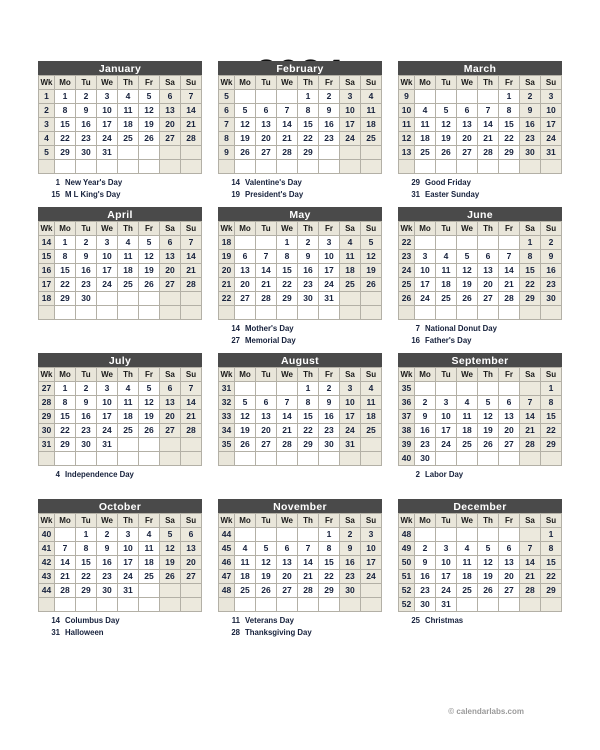 This screenshot has height=750, width=600. I want to click on week-row: 49 2 3 4 5 6 7 8, so click(480, 548).